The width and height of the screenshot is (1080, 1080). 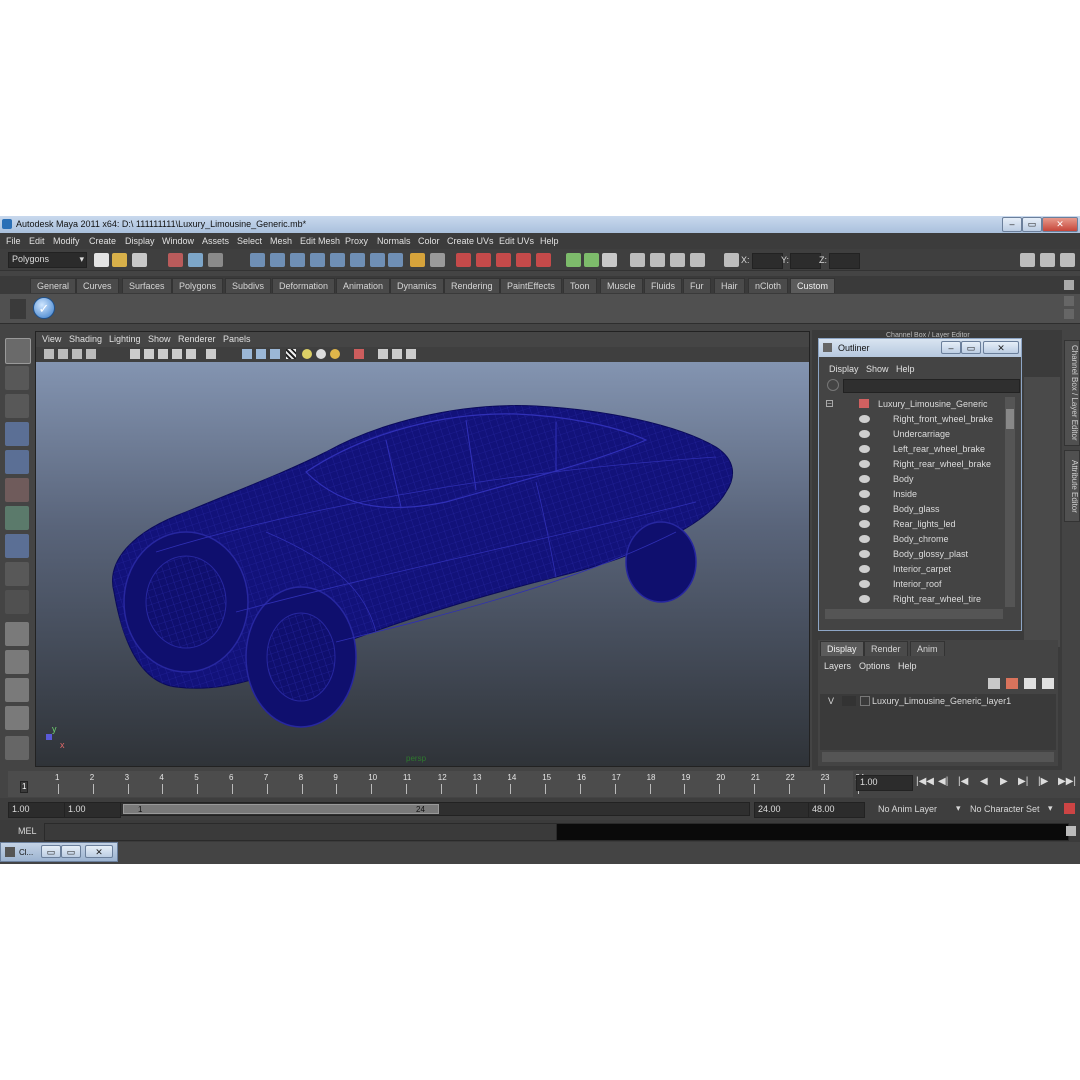 What do you see at coordinates (63, 354) in the screenshot?
I see `camera-attr-icon` at bounding box center [63, 354].